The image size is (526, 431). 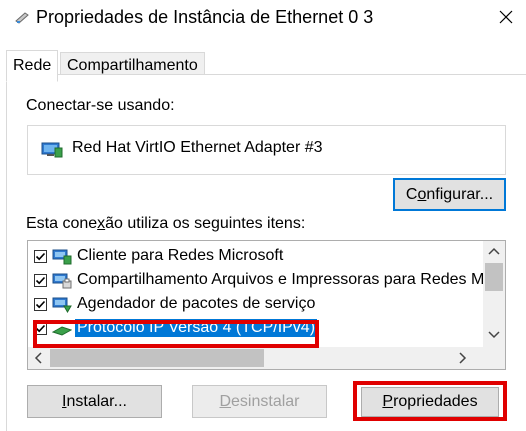 I want to click on properties-button: Propriedades, so click(x=430, y=402).